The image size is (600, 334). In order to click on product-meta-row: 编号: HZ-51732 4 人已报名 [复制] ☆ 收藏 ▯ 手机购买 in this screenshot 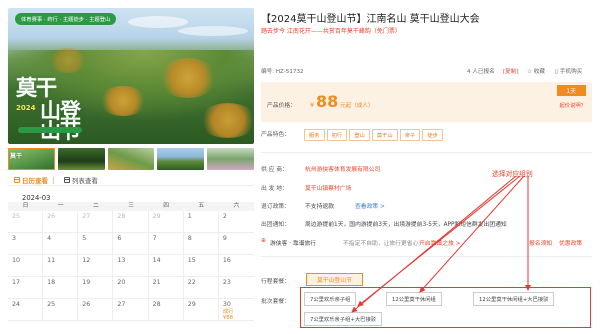, I will do `click(426, 72)`.